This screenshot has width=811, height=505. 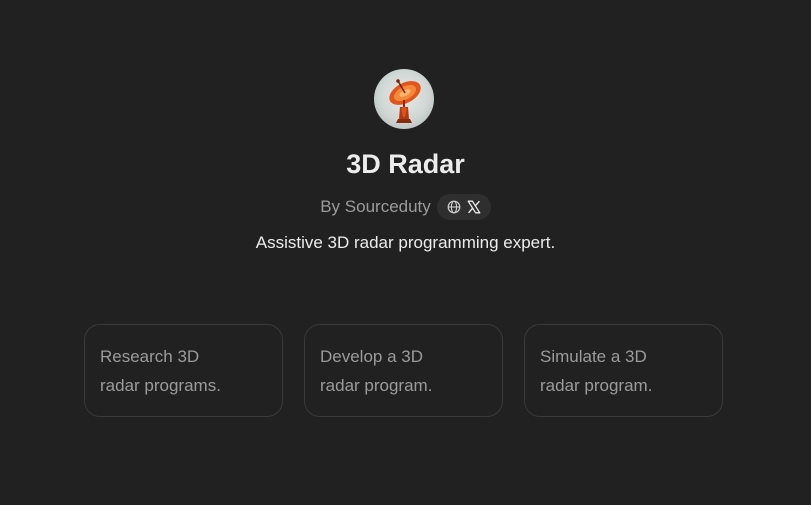 I want to click on author-byline: By Sourceduty, so click(x=405, y=207).